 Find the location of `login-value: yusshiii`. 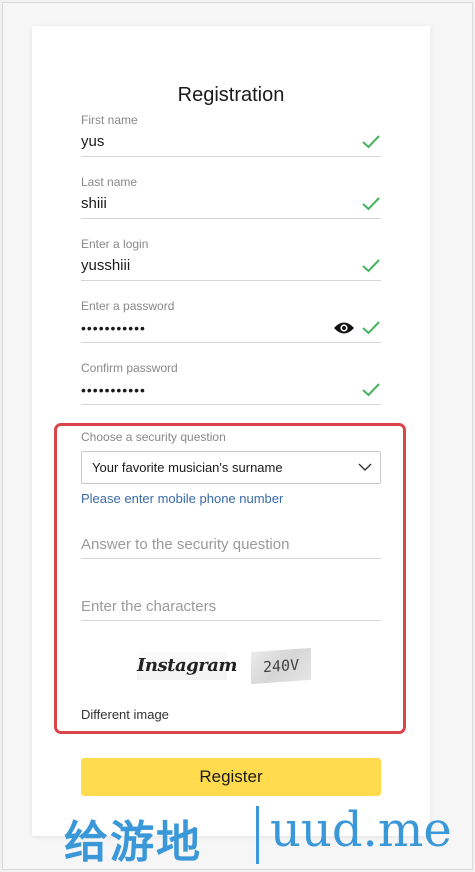

login-value: yusshiii is located at coordinates (106, 265).